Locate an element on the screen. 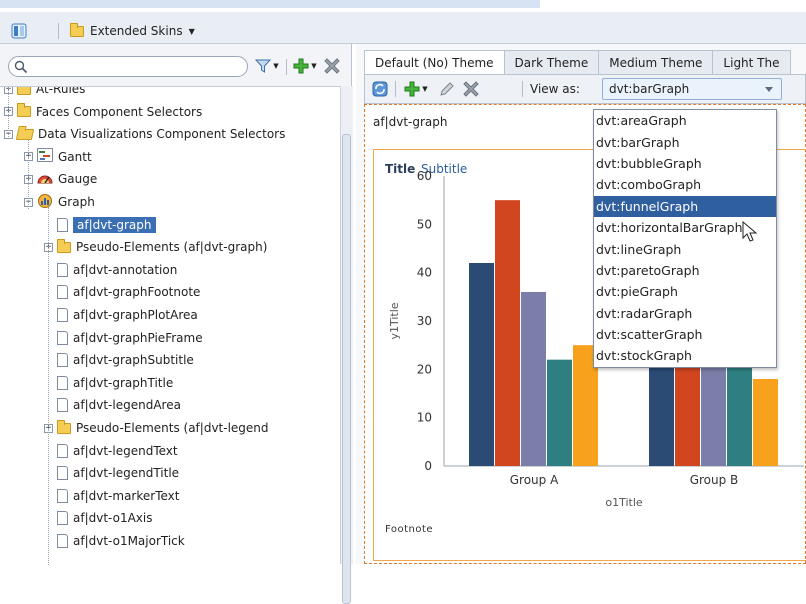 The image size is (806, 604). tree-item-label: af|dvt-legendText is located at coordinates (125, 450).